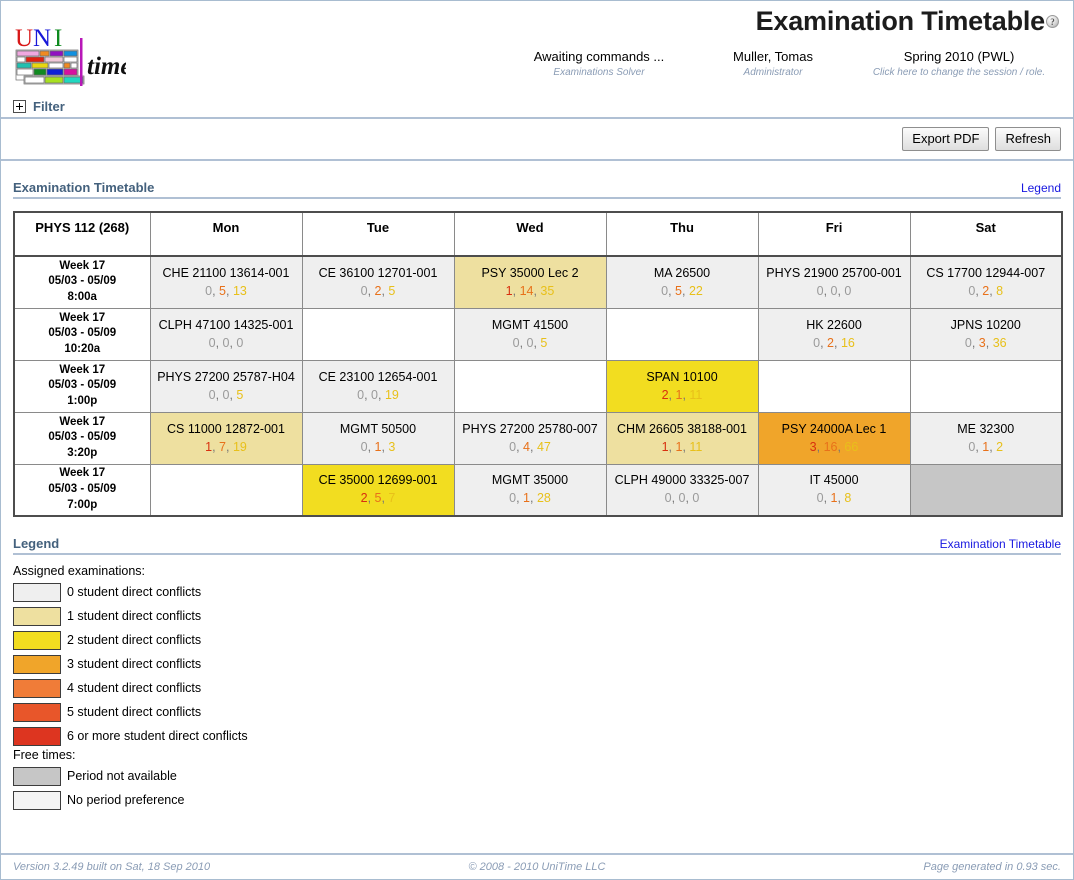  Describe the element at coordinates (378, 376) in the screenshot. I see `exam-name: CE 23100 12654-001` at that location.